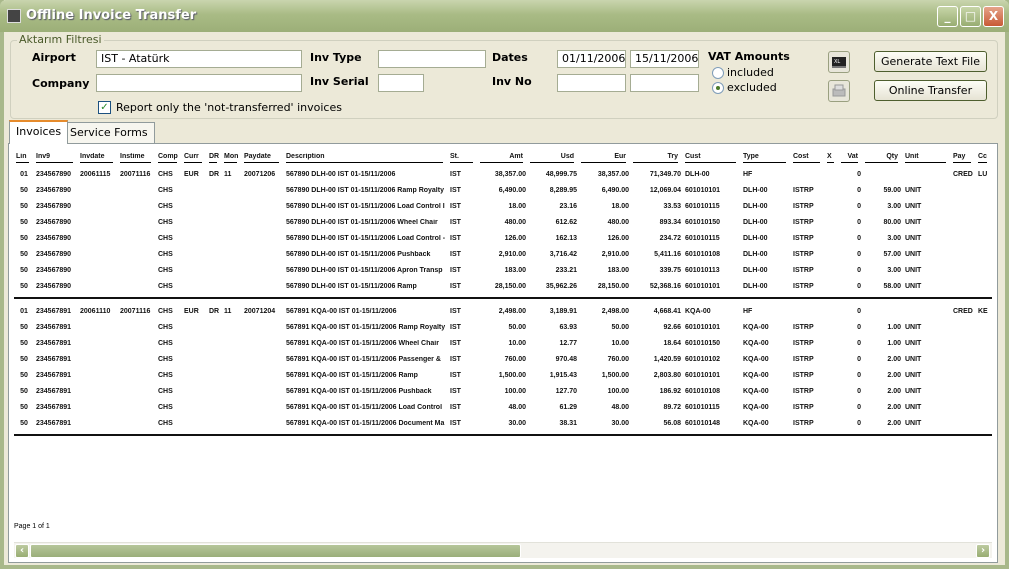  I want to click on minimize-button: _, so click(947, 16).